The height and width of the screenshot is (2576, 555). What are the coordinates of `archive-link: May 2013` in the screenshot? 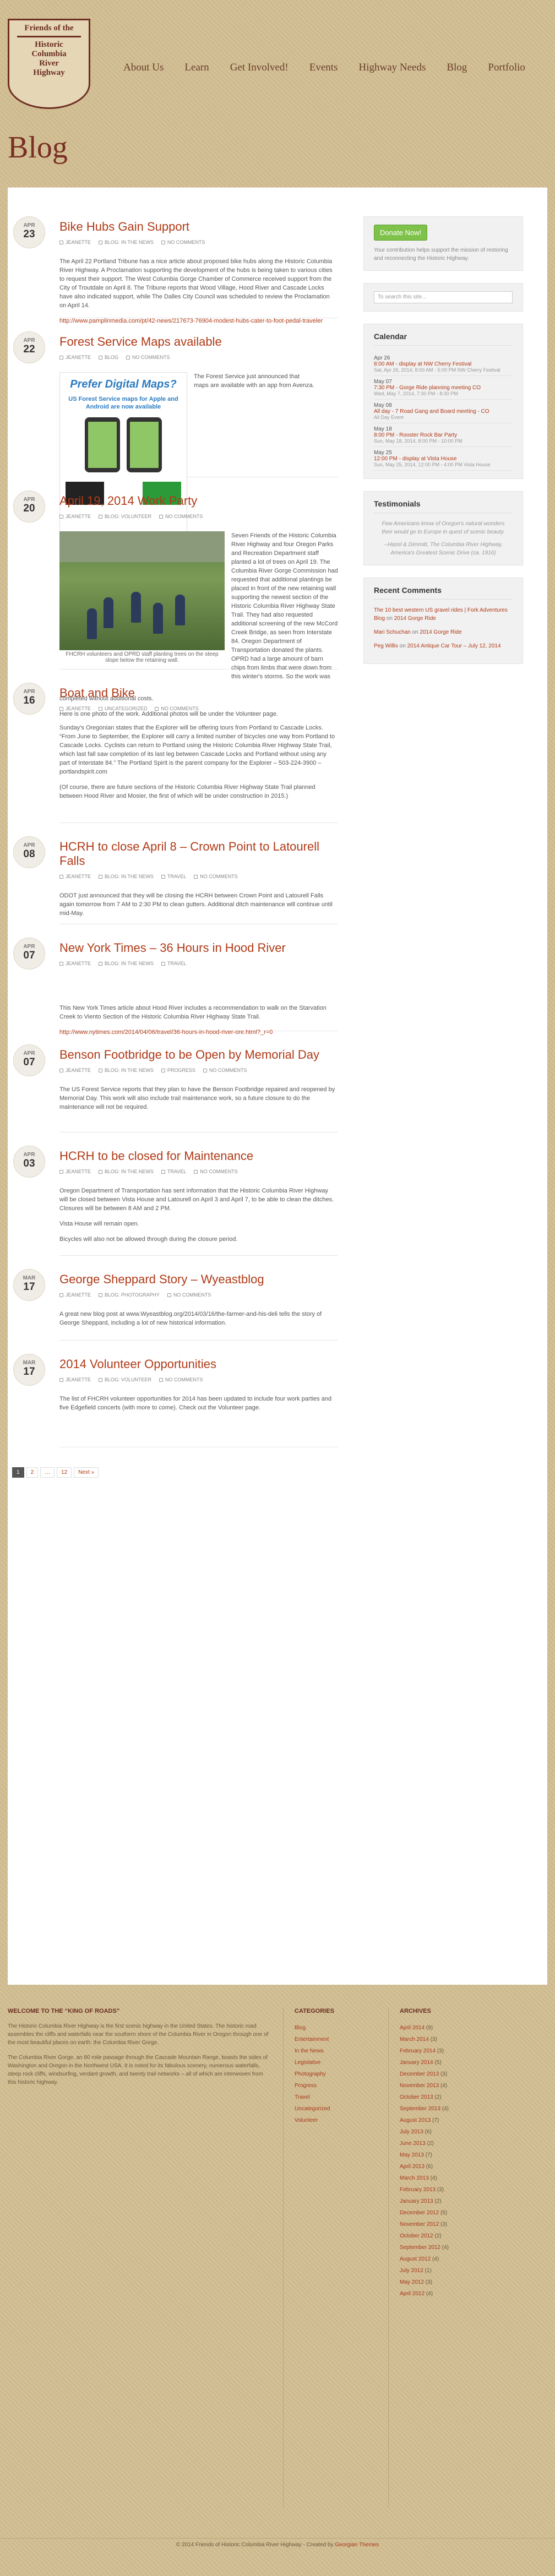 It's located at (412, 2155).